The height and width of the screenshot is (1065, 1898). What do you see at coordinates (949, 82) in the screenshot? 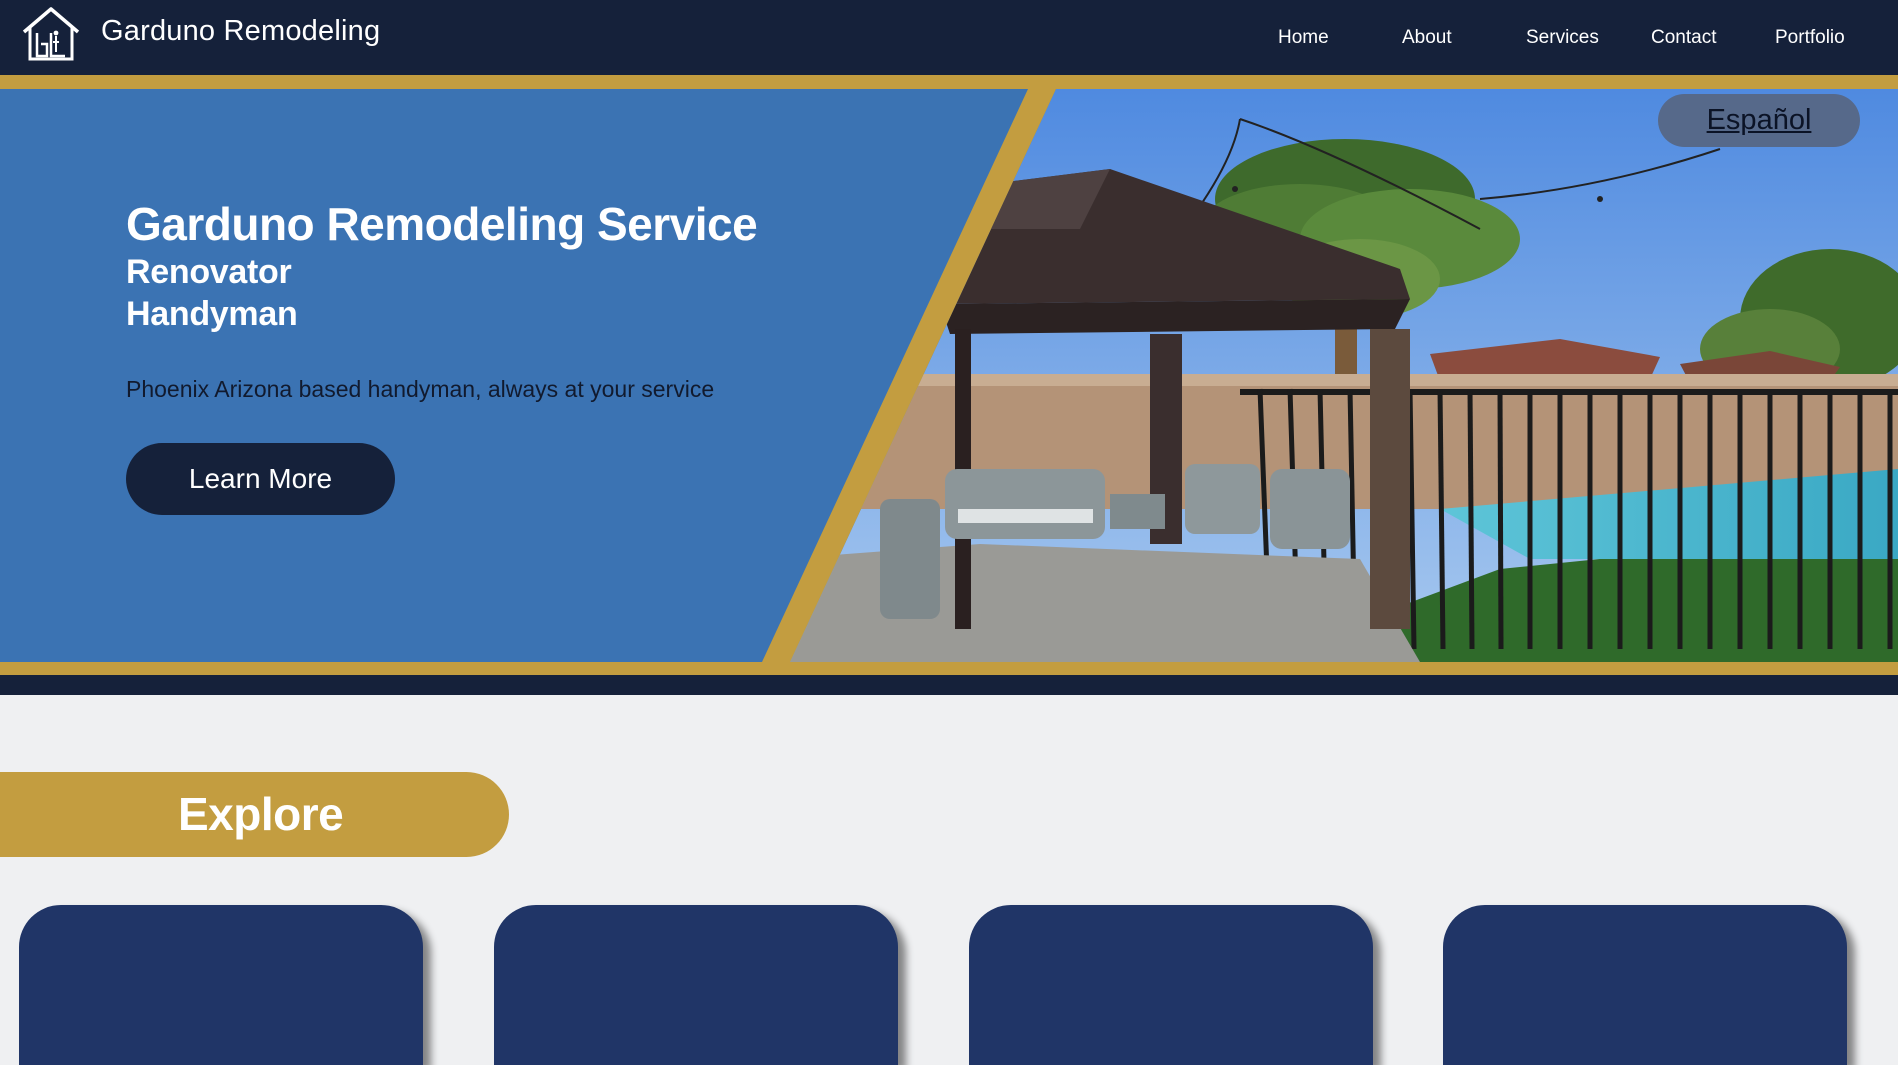
I see `hero-top-gold-border` at bounding box center [949, 82].